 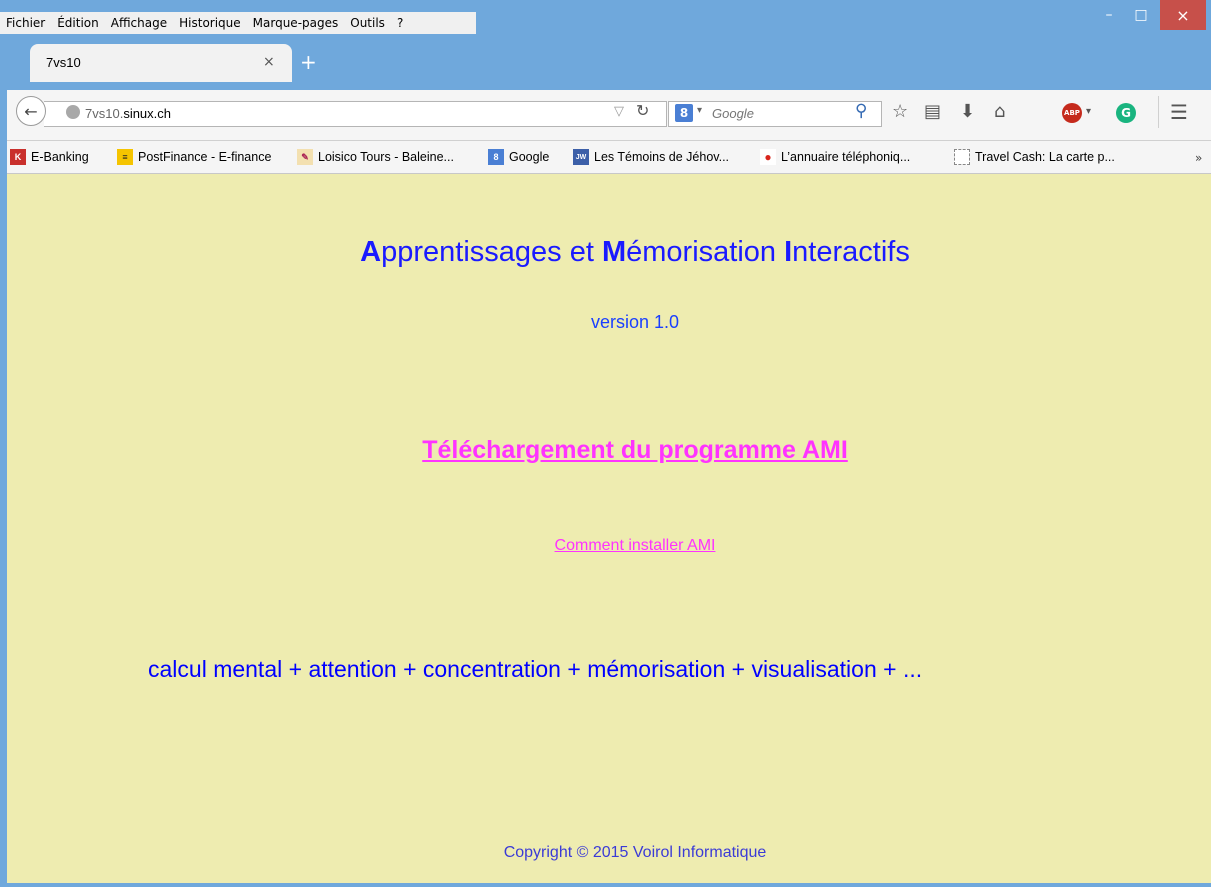 I want to click on bookmark-item: 8 Google, so click(x=518, y=157).